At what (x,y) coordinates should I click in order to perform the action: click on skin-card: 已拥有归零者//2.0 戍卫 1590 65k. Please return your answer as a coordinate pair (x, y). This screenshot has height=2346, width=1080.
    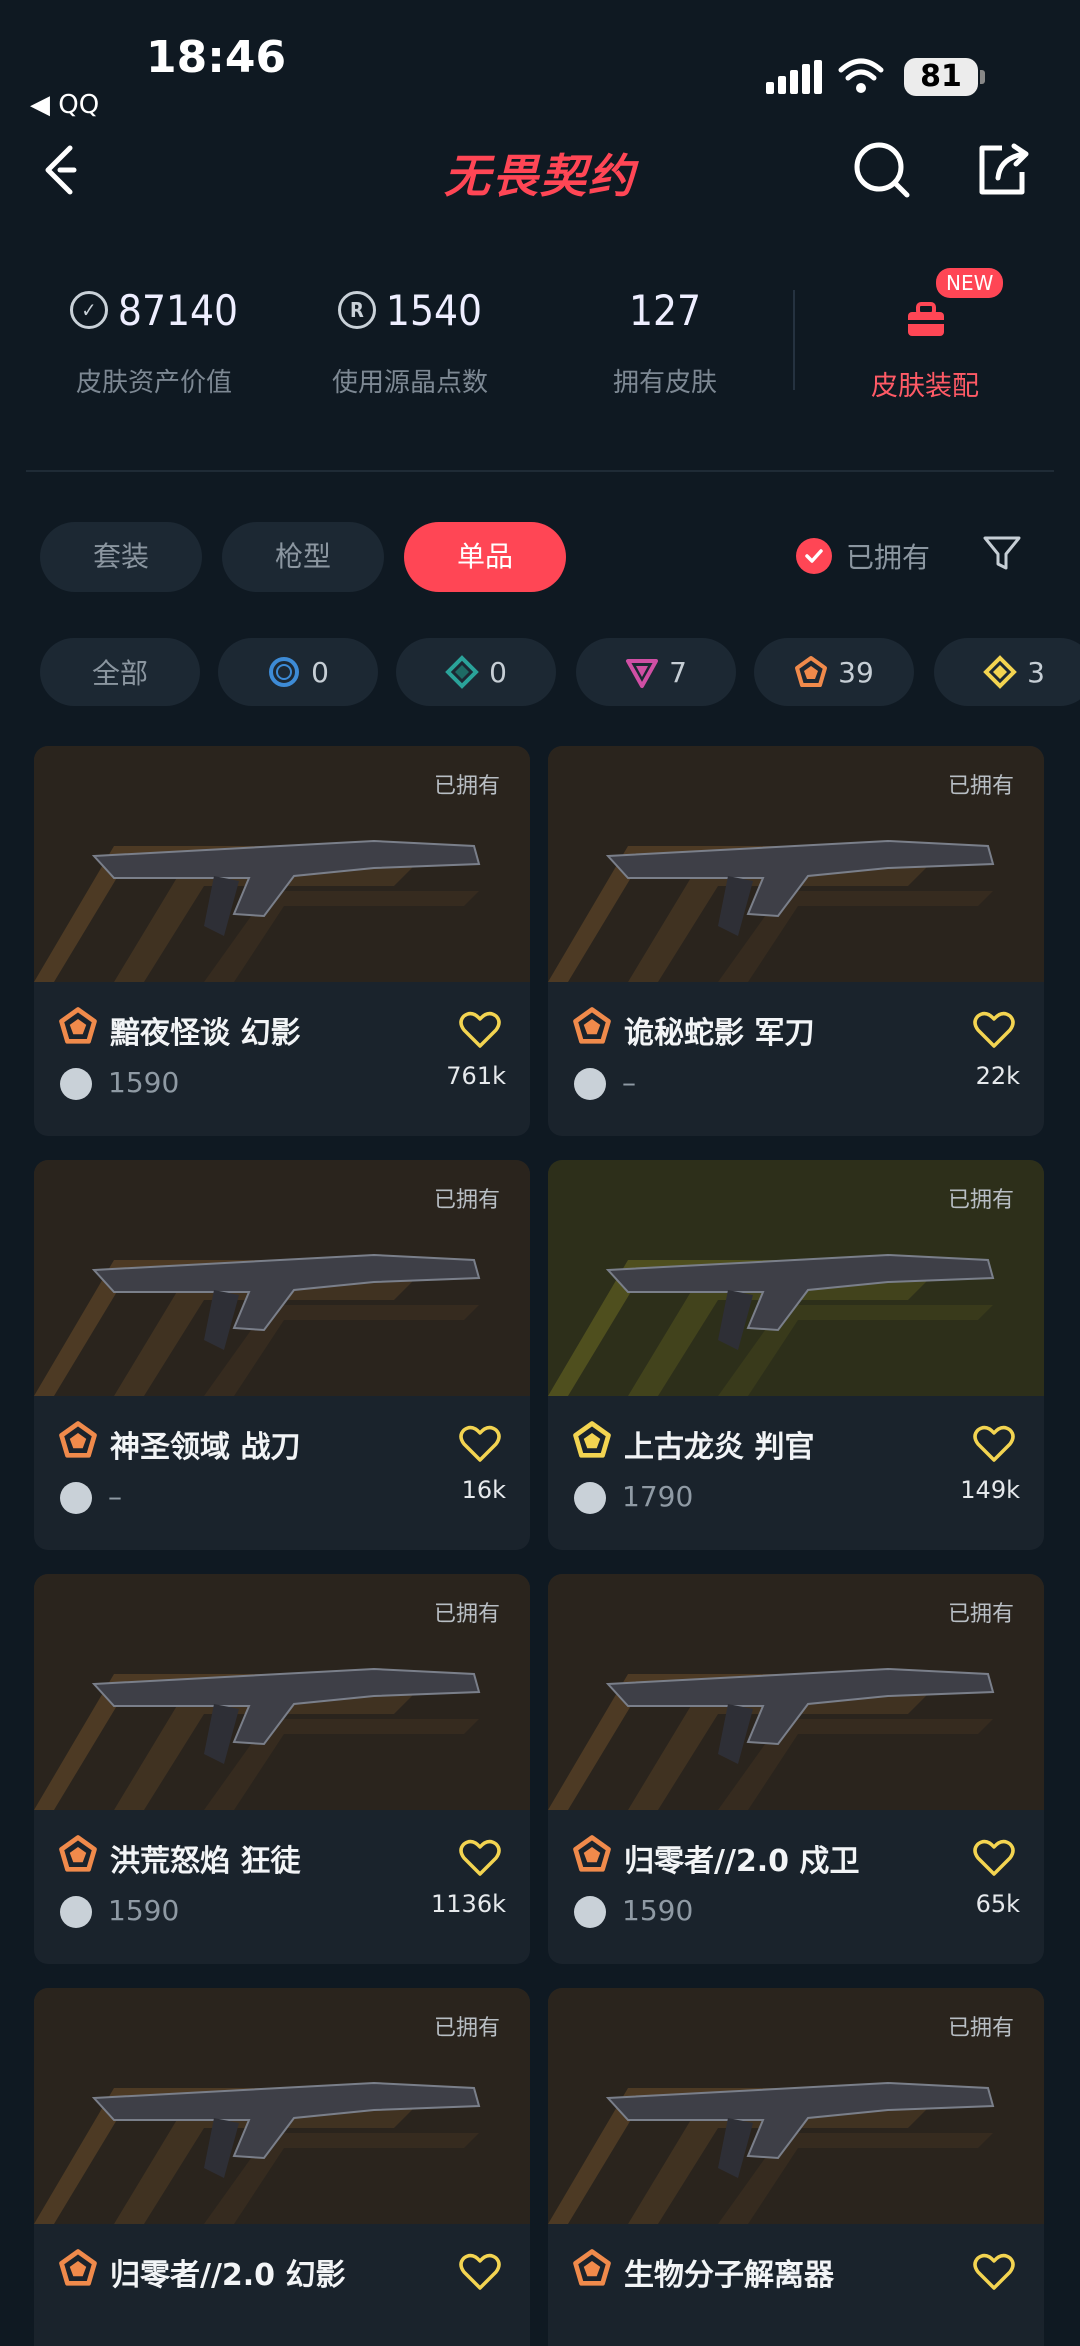
    Looking at the image, I should click on (796, 1769).